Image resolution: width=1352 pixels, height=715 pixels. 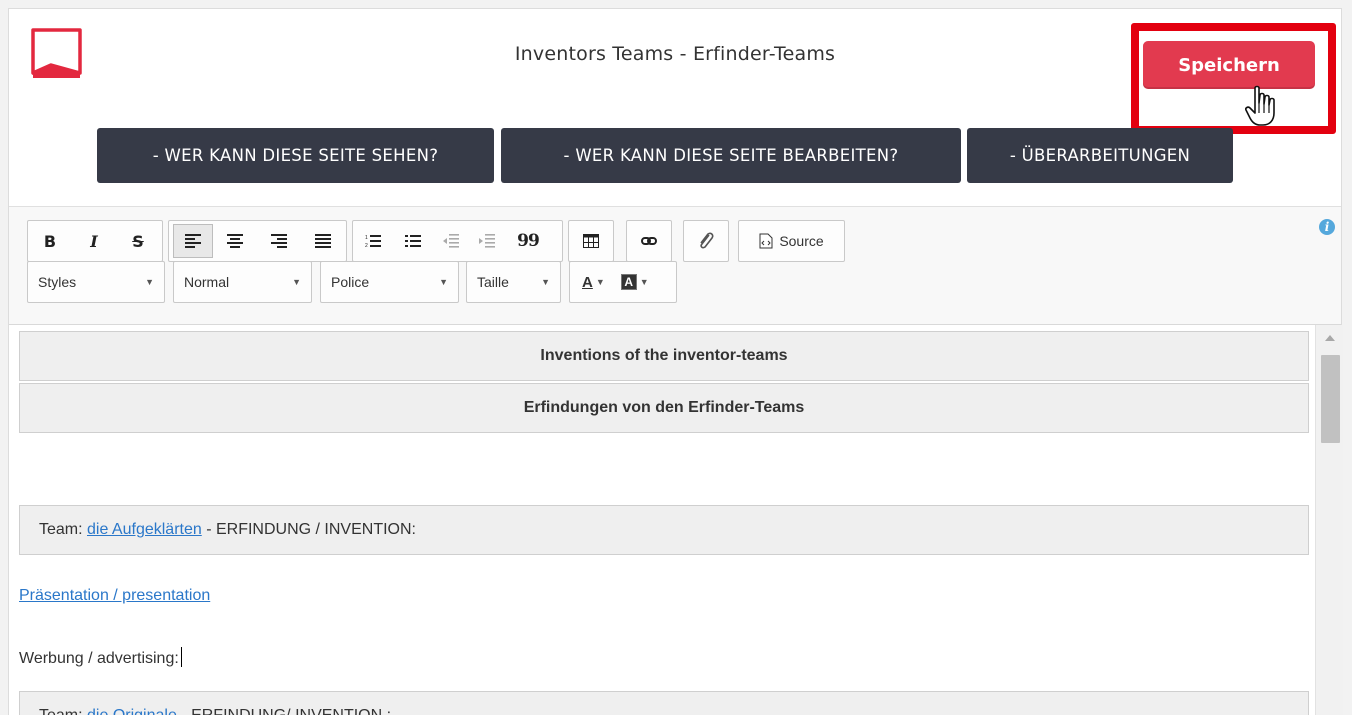 I want to click on bold-button: B, so click(x=50, y=241).